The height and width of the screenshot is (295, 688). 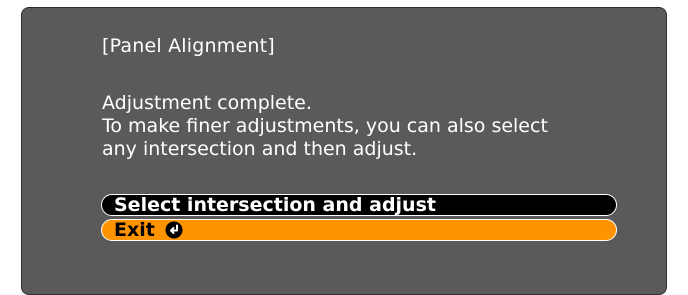 I want to click on menu-item-label: Exit, so click(x=134, y=230).